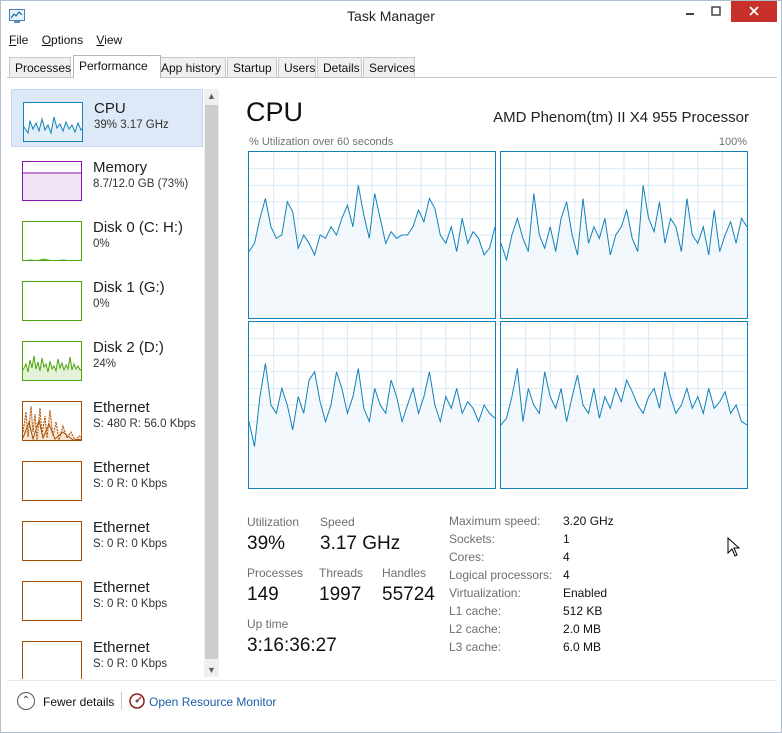 This screenshot has width=782, height=733. What do you see at coordinates (297, 67) in the screenshot?
I see `tab-users: Users` at bounding box center [297, 67].